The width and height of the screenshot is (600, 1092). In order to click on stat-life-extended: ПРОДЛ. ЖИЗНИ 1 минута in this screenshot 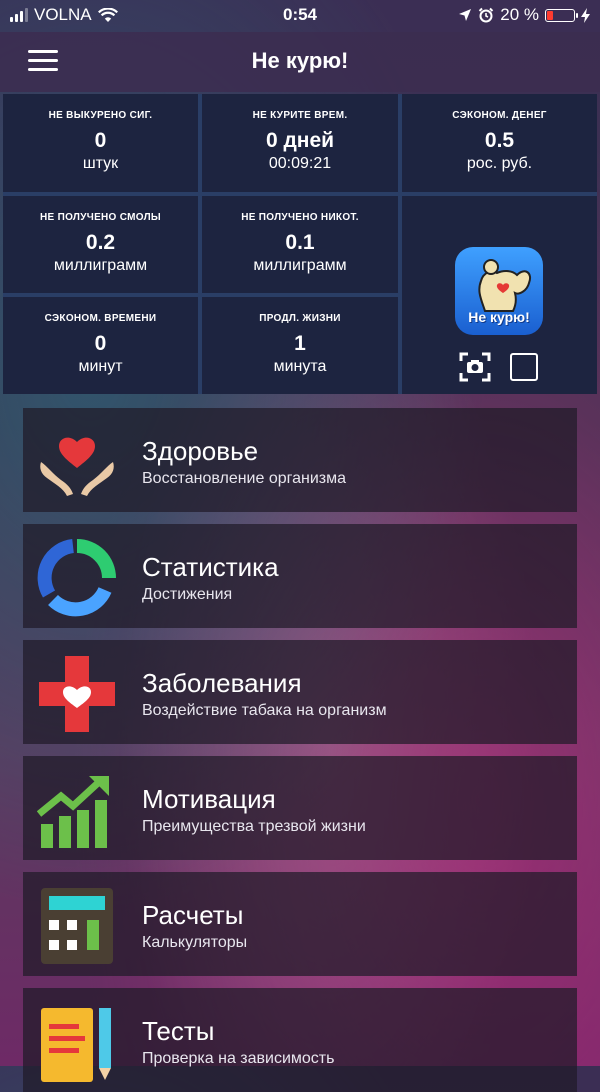, I will do `click(300, 345)`.